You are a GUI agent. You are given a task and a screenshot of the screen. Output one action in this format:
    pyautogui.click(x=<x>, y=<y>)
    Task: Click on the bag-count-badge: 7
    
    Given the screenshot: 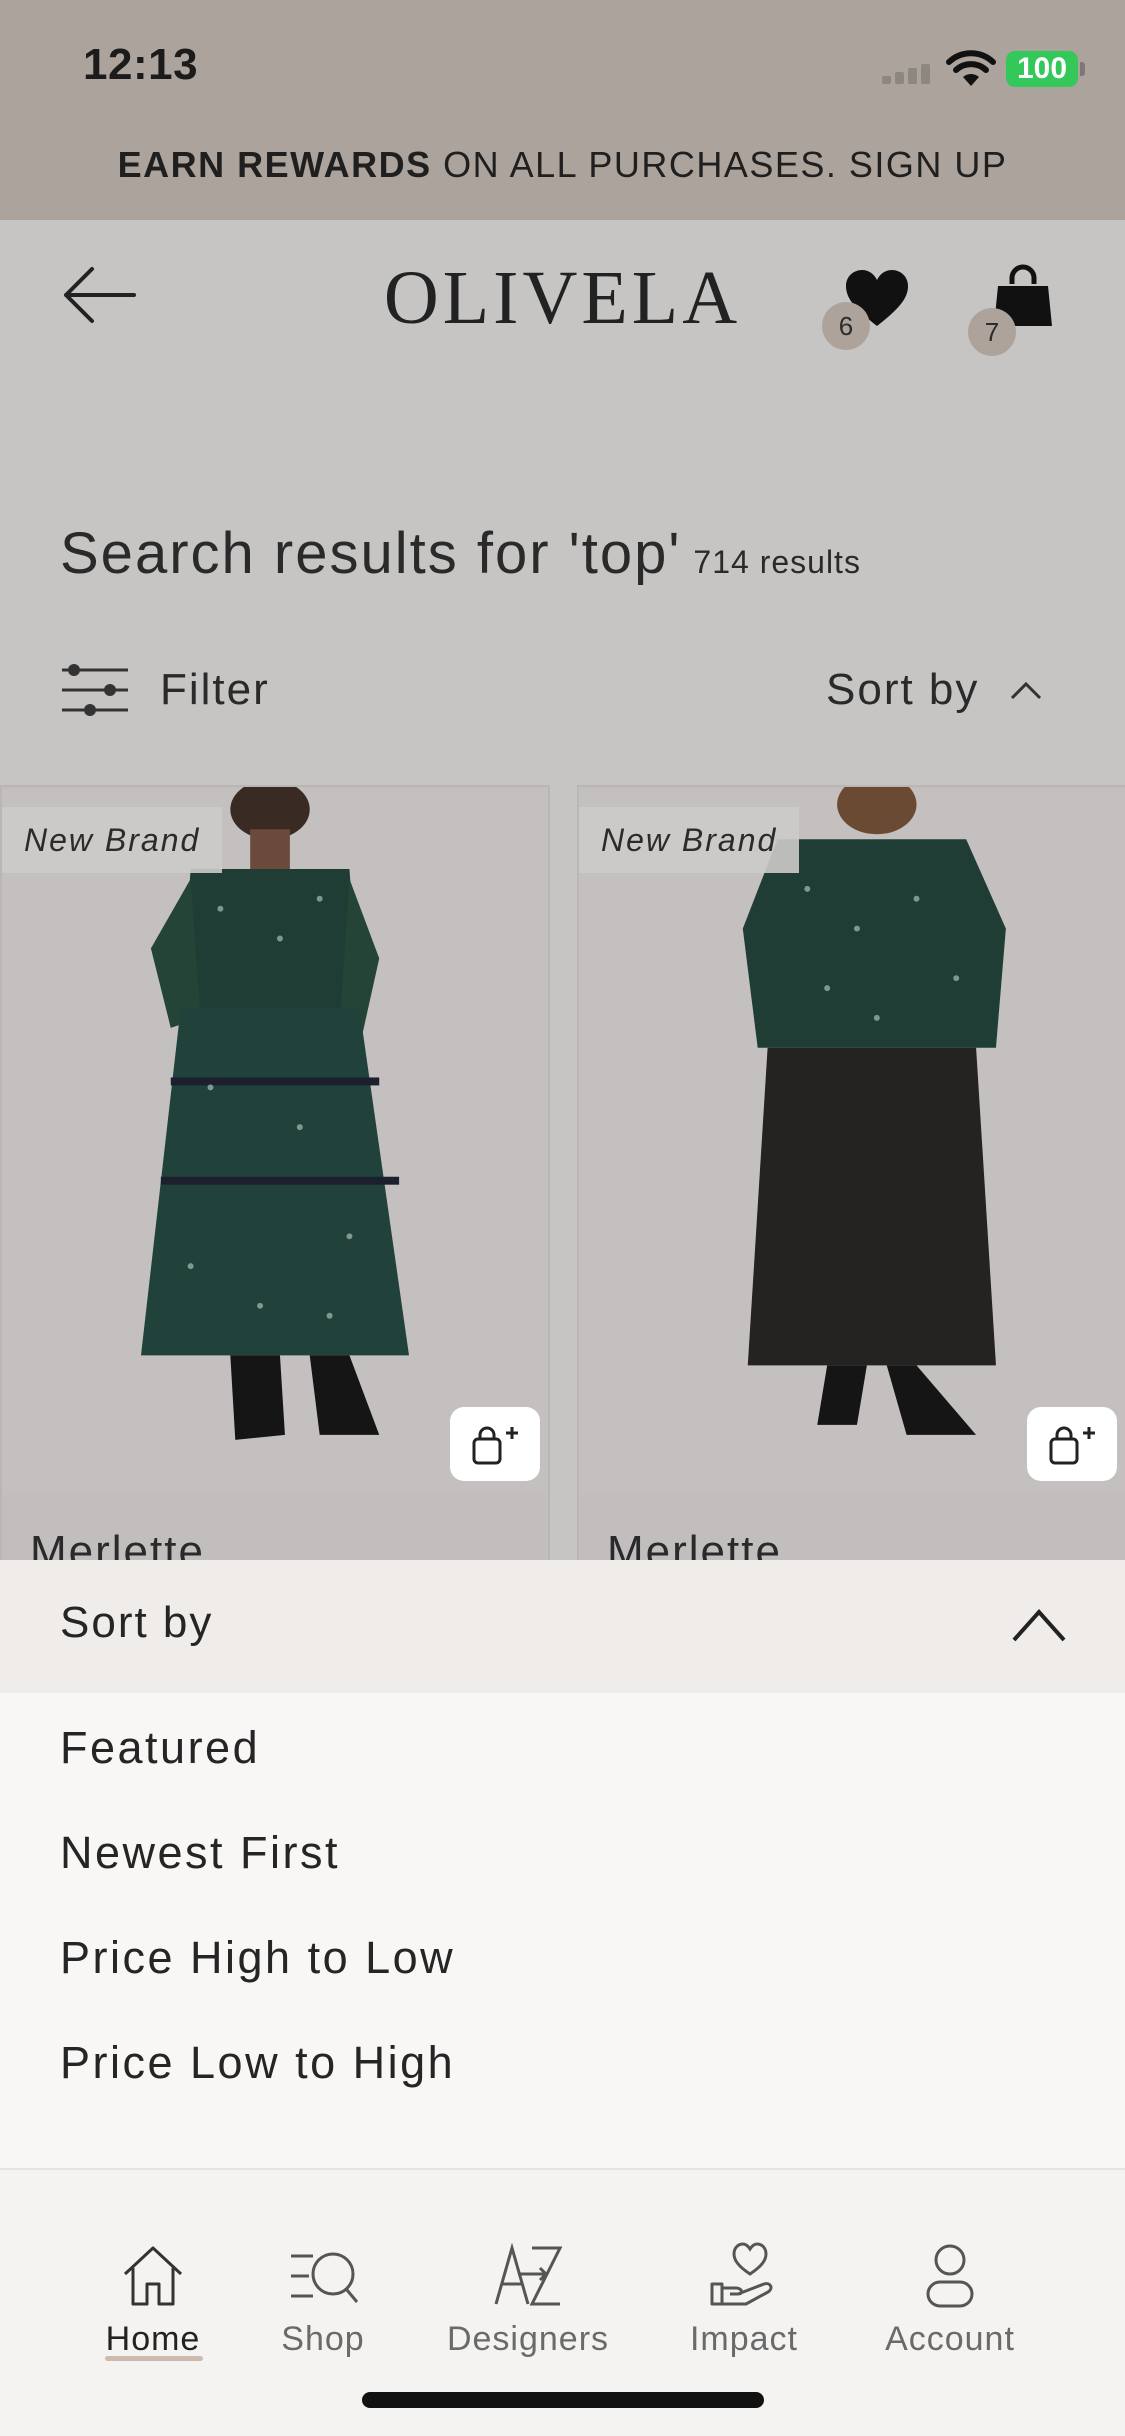 What is the action you would take?
    pyautogui.click(x=992, y=332)
    